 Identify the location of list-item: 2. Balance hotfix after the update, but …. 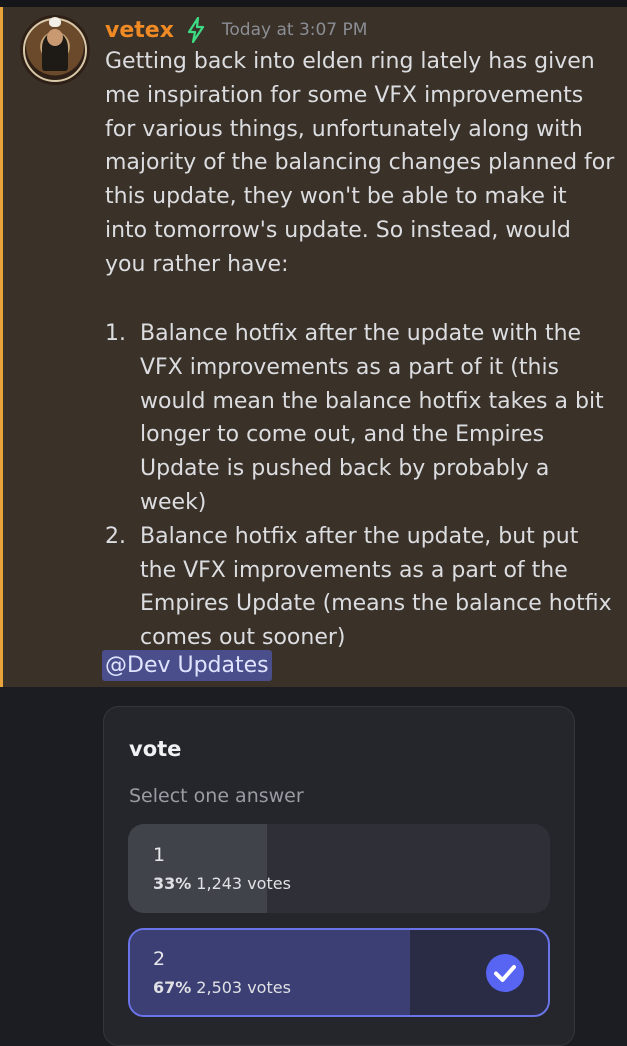
(360, 587).